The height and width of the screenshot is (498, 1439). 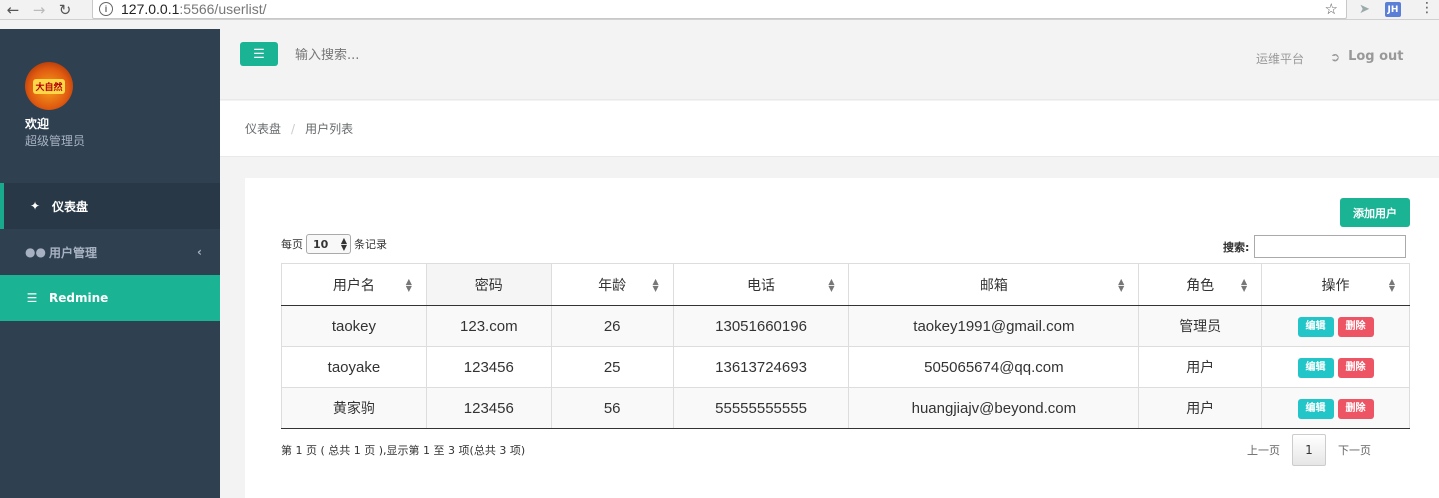 I want to click on hamburger-icon: ☰, so click(x=259, y=53).